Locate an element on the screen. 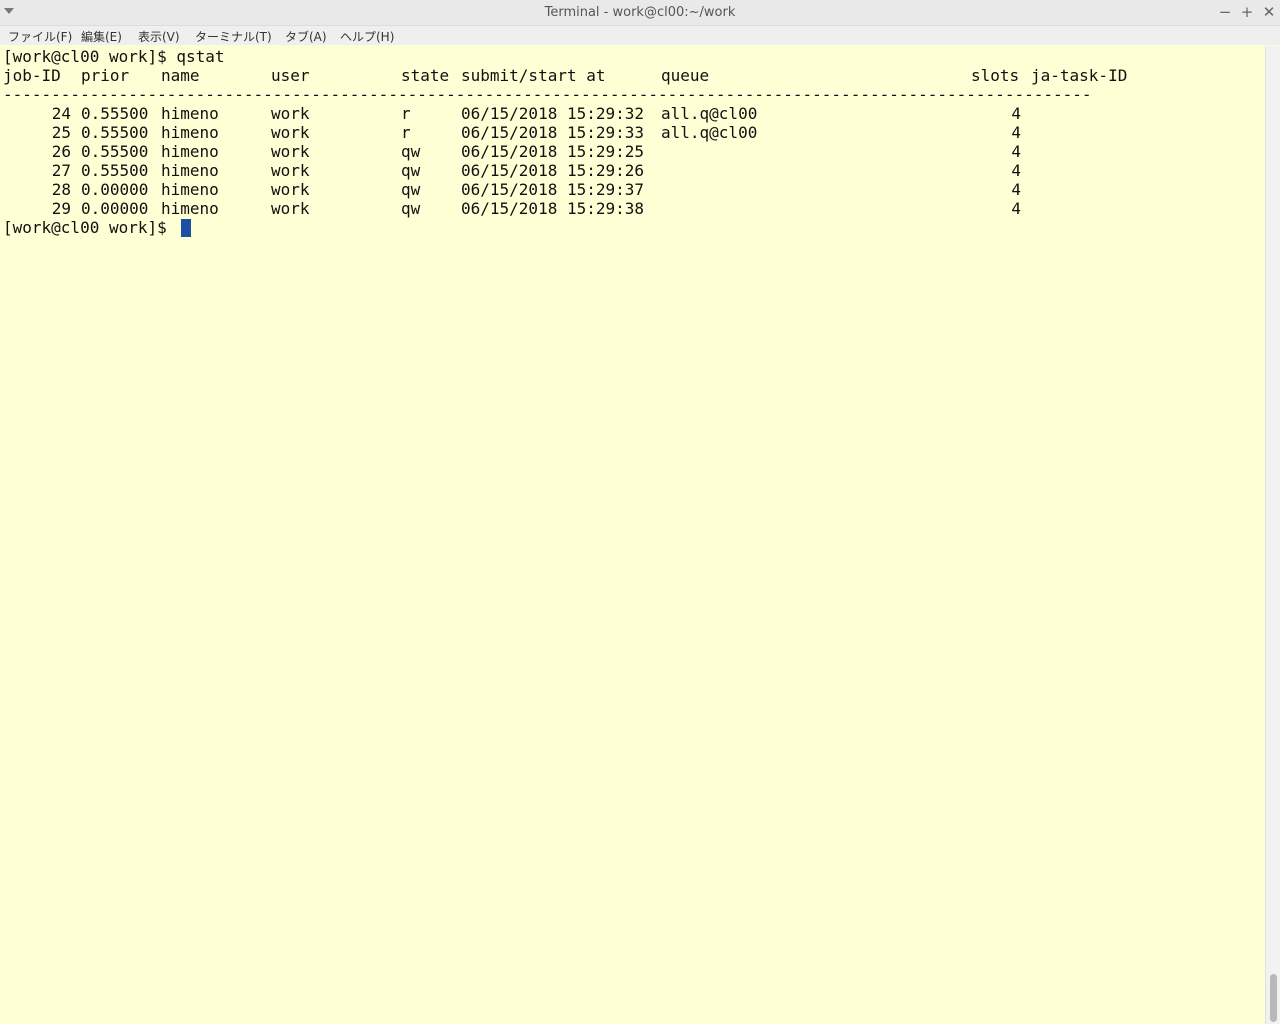  job-id: 27 is located at coordinates (61, 170).